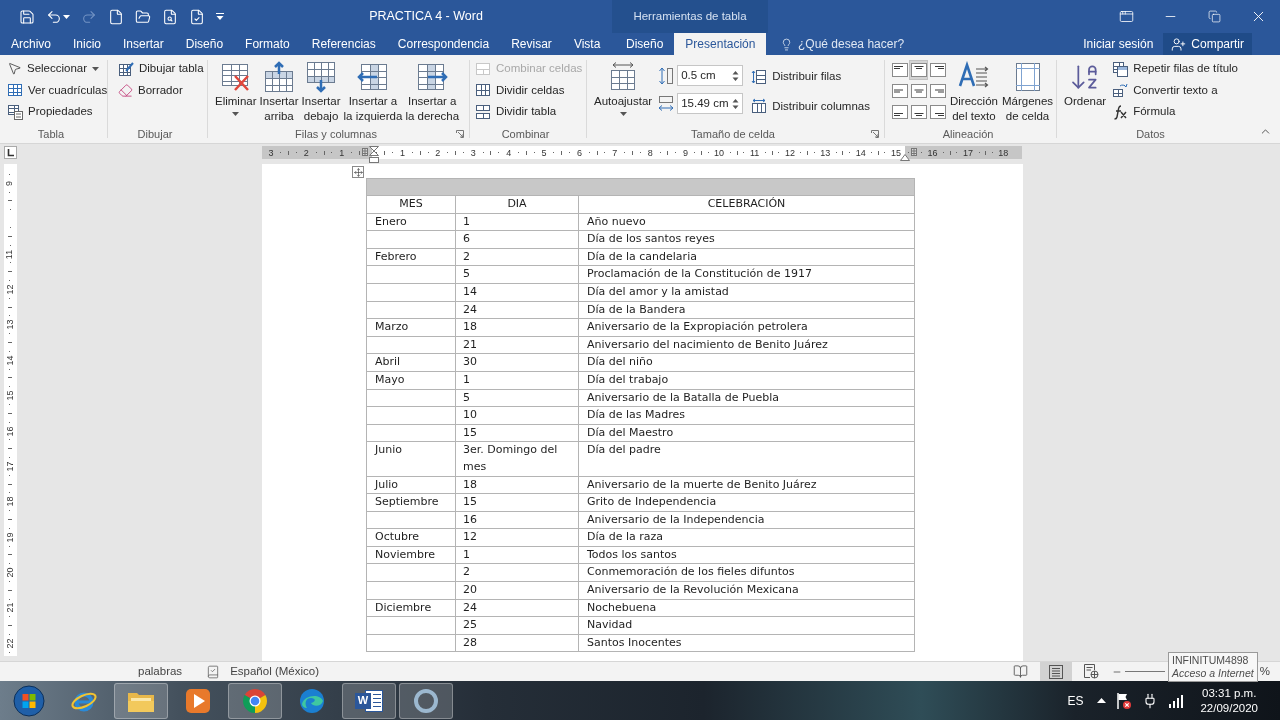 This screenshot has height=720, width=1280. Describe the element at coordinates (1124, 700) in the screenshot. I see `flag-alert-icon` at that location.